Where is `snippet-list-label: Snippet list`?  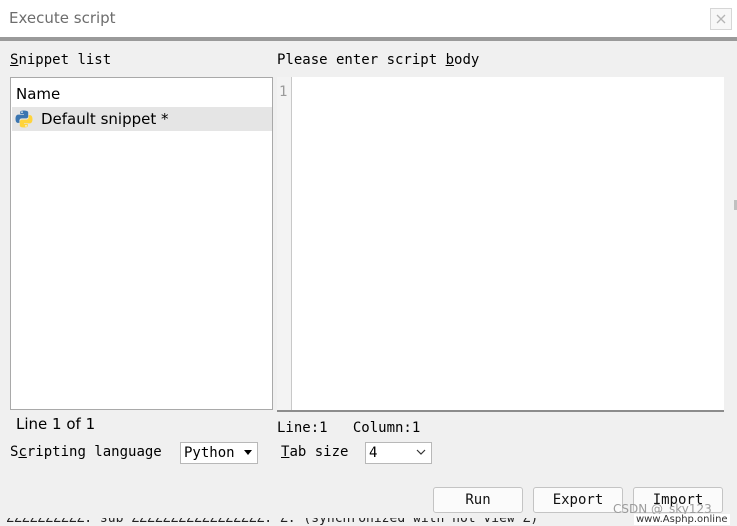 snippet-list-label: Snippet list is located at coordinates (61, 60).